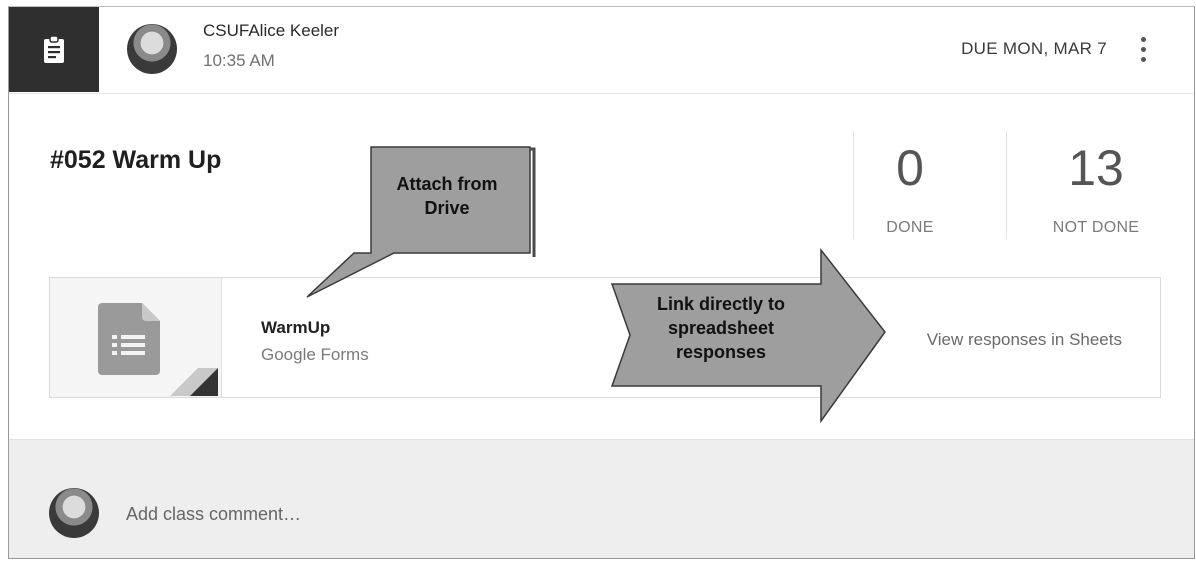  I want to click on callout-line: Link directly to, so click(721, 304).